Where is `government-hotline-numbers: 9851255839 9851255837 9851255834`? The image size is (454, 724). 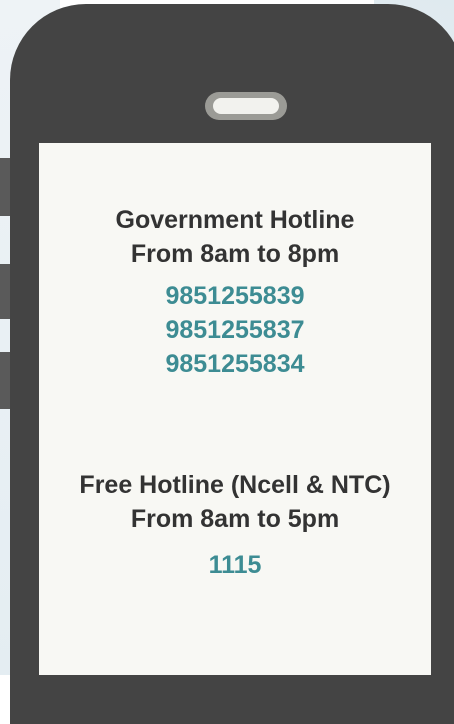 government-hotline-numbers: 9851255839 9851255837 9851255834 is located at coordinates (235, 330).